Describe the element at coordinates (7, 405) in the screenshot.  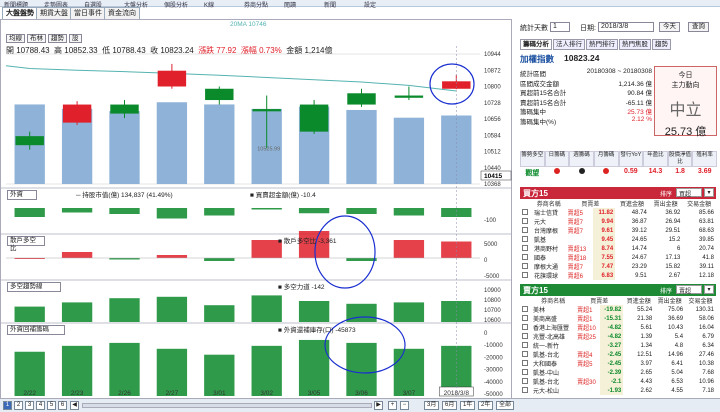
I see `page-1: 1` at that location.